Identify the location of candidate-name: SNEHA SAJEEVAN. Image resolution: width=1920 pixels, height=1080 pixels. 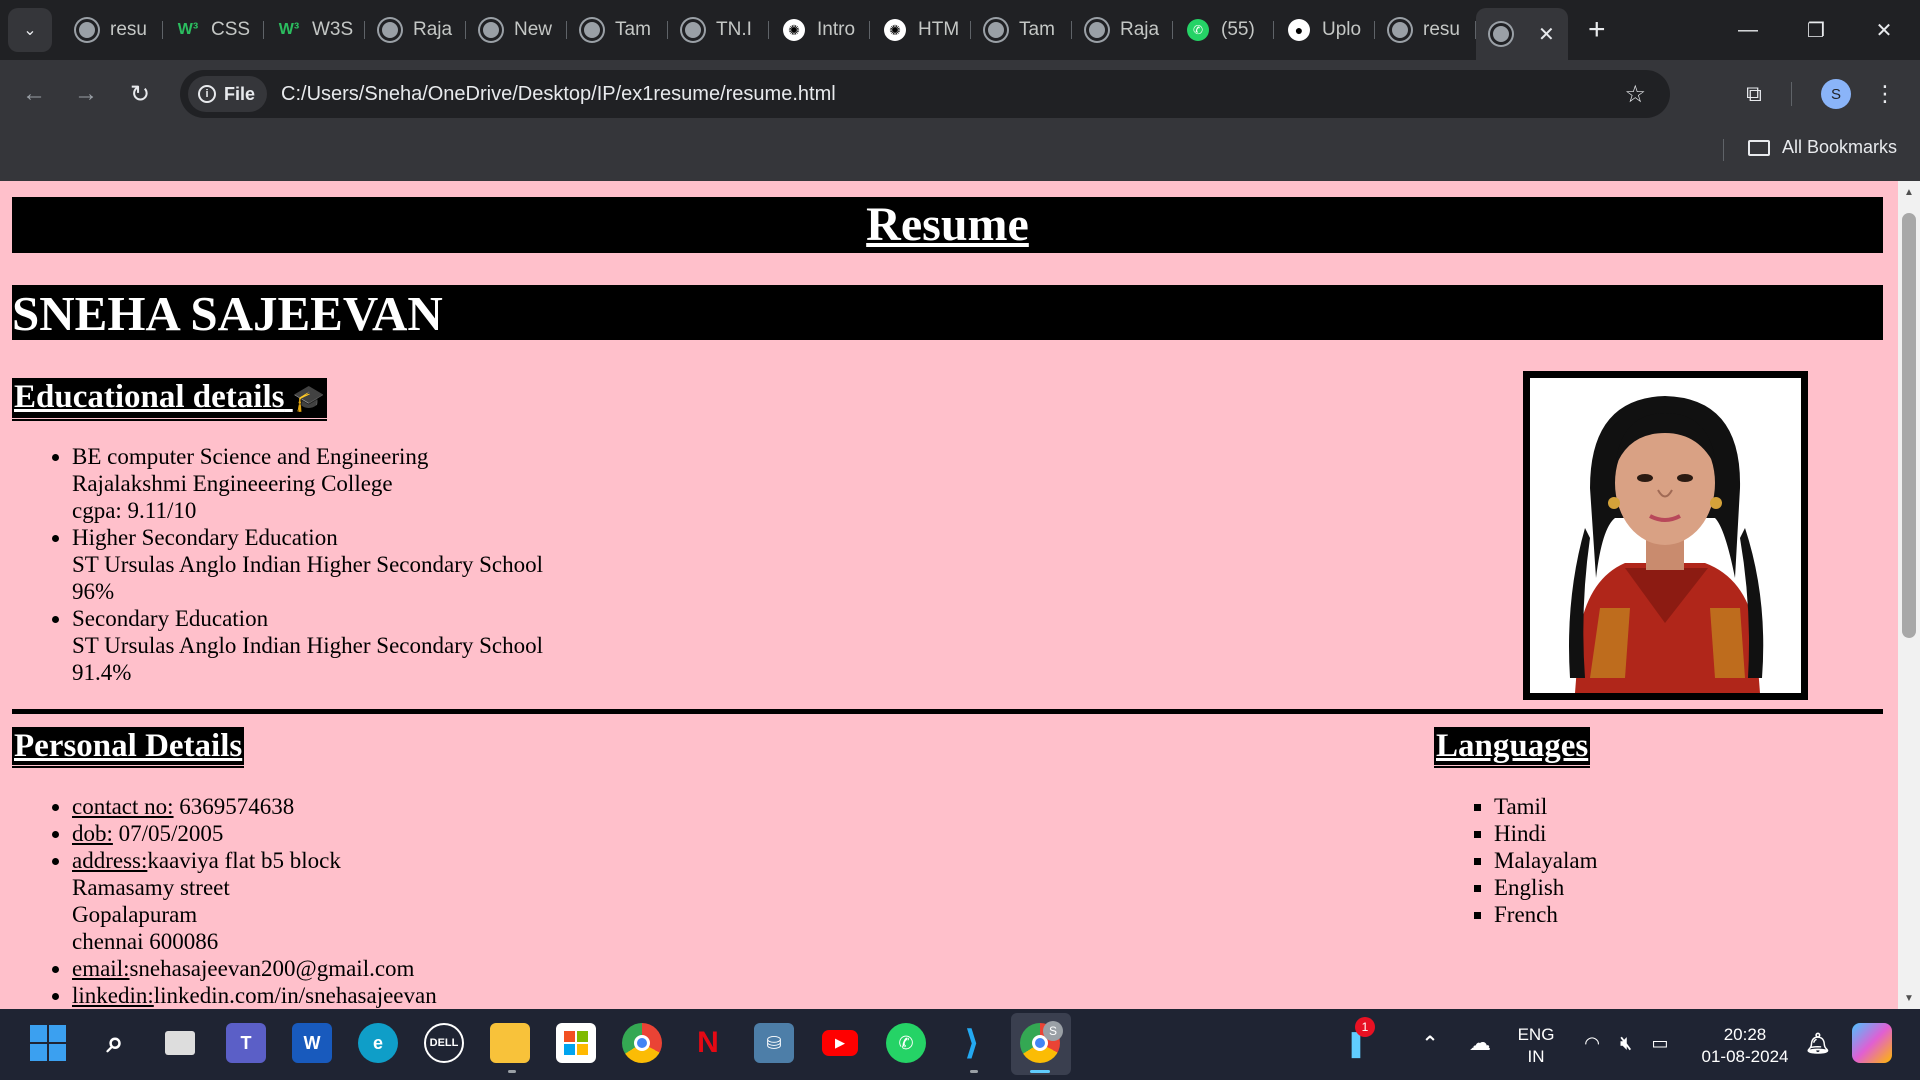
(227, 313).